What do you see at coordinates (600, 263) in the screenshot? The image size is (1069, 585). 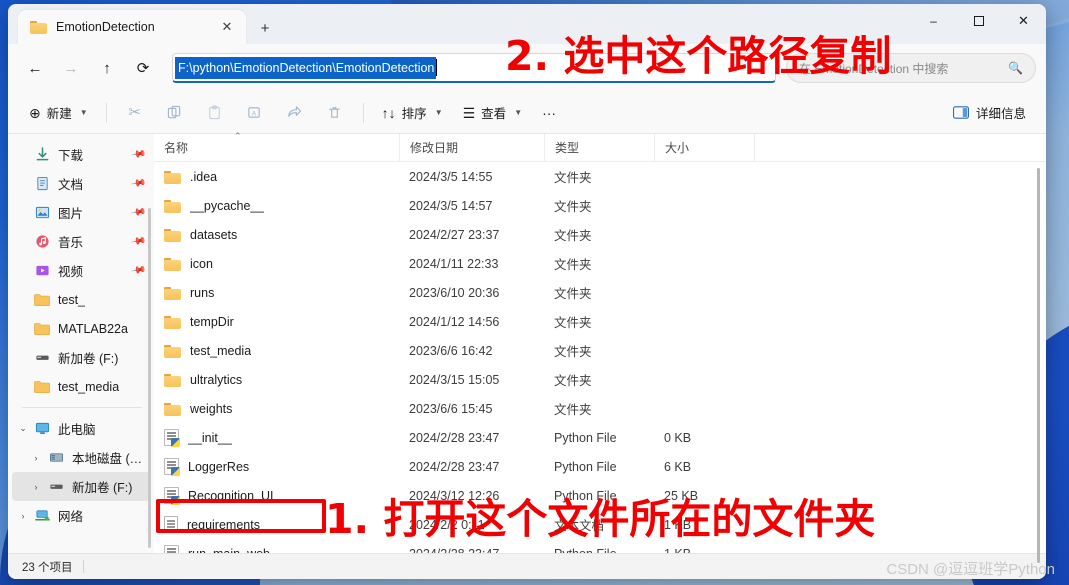 I see `file-row: icon 2024/1/11 22:33 文件夹` at bounding box center [600, 263].